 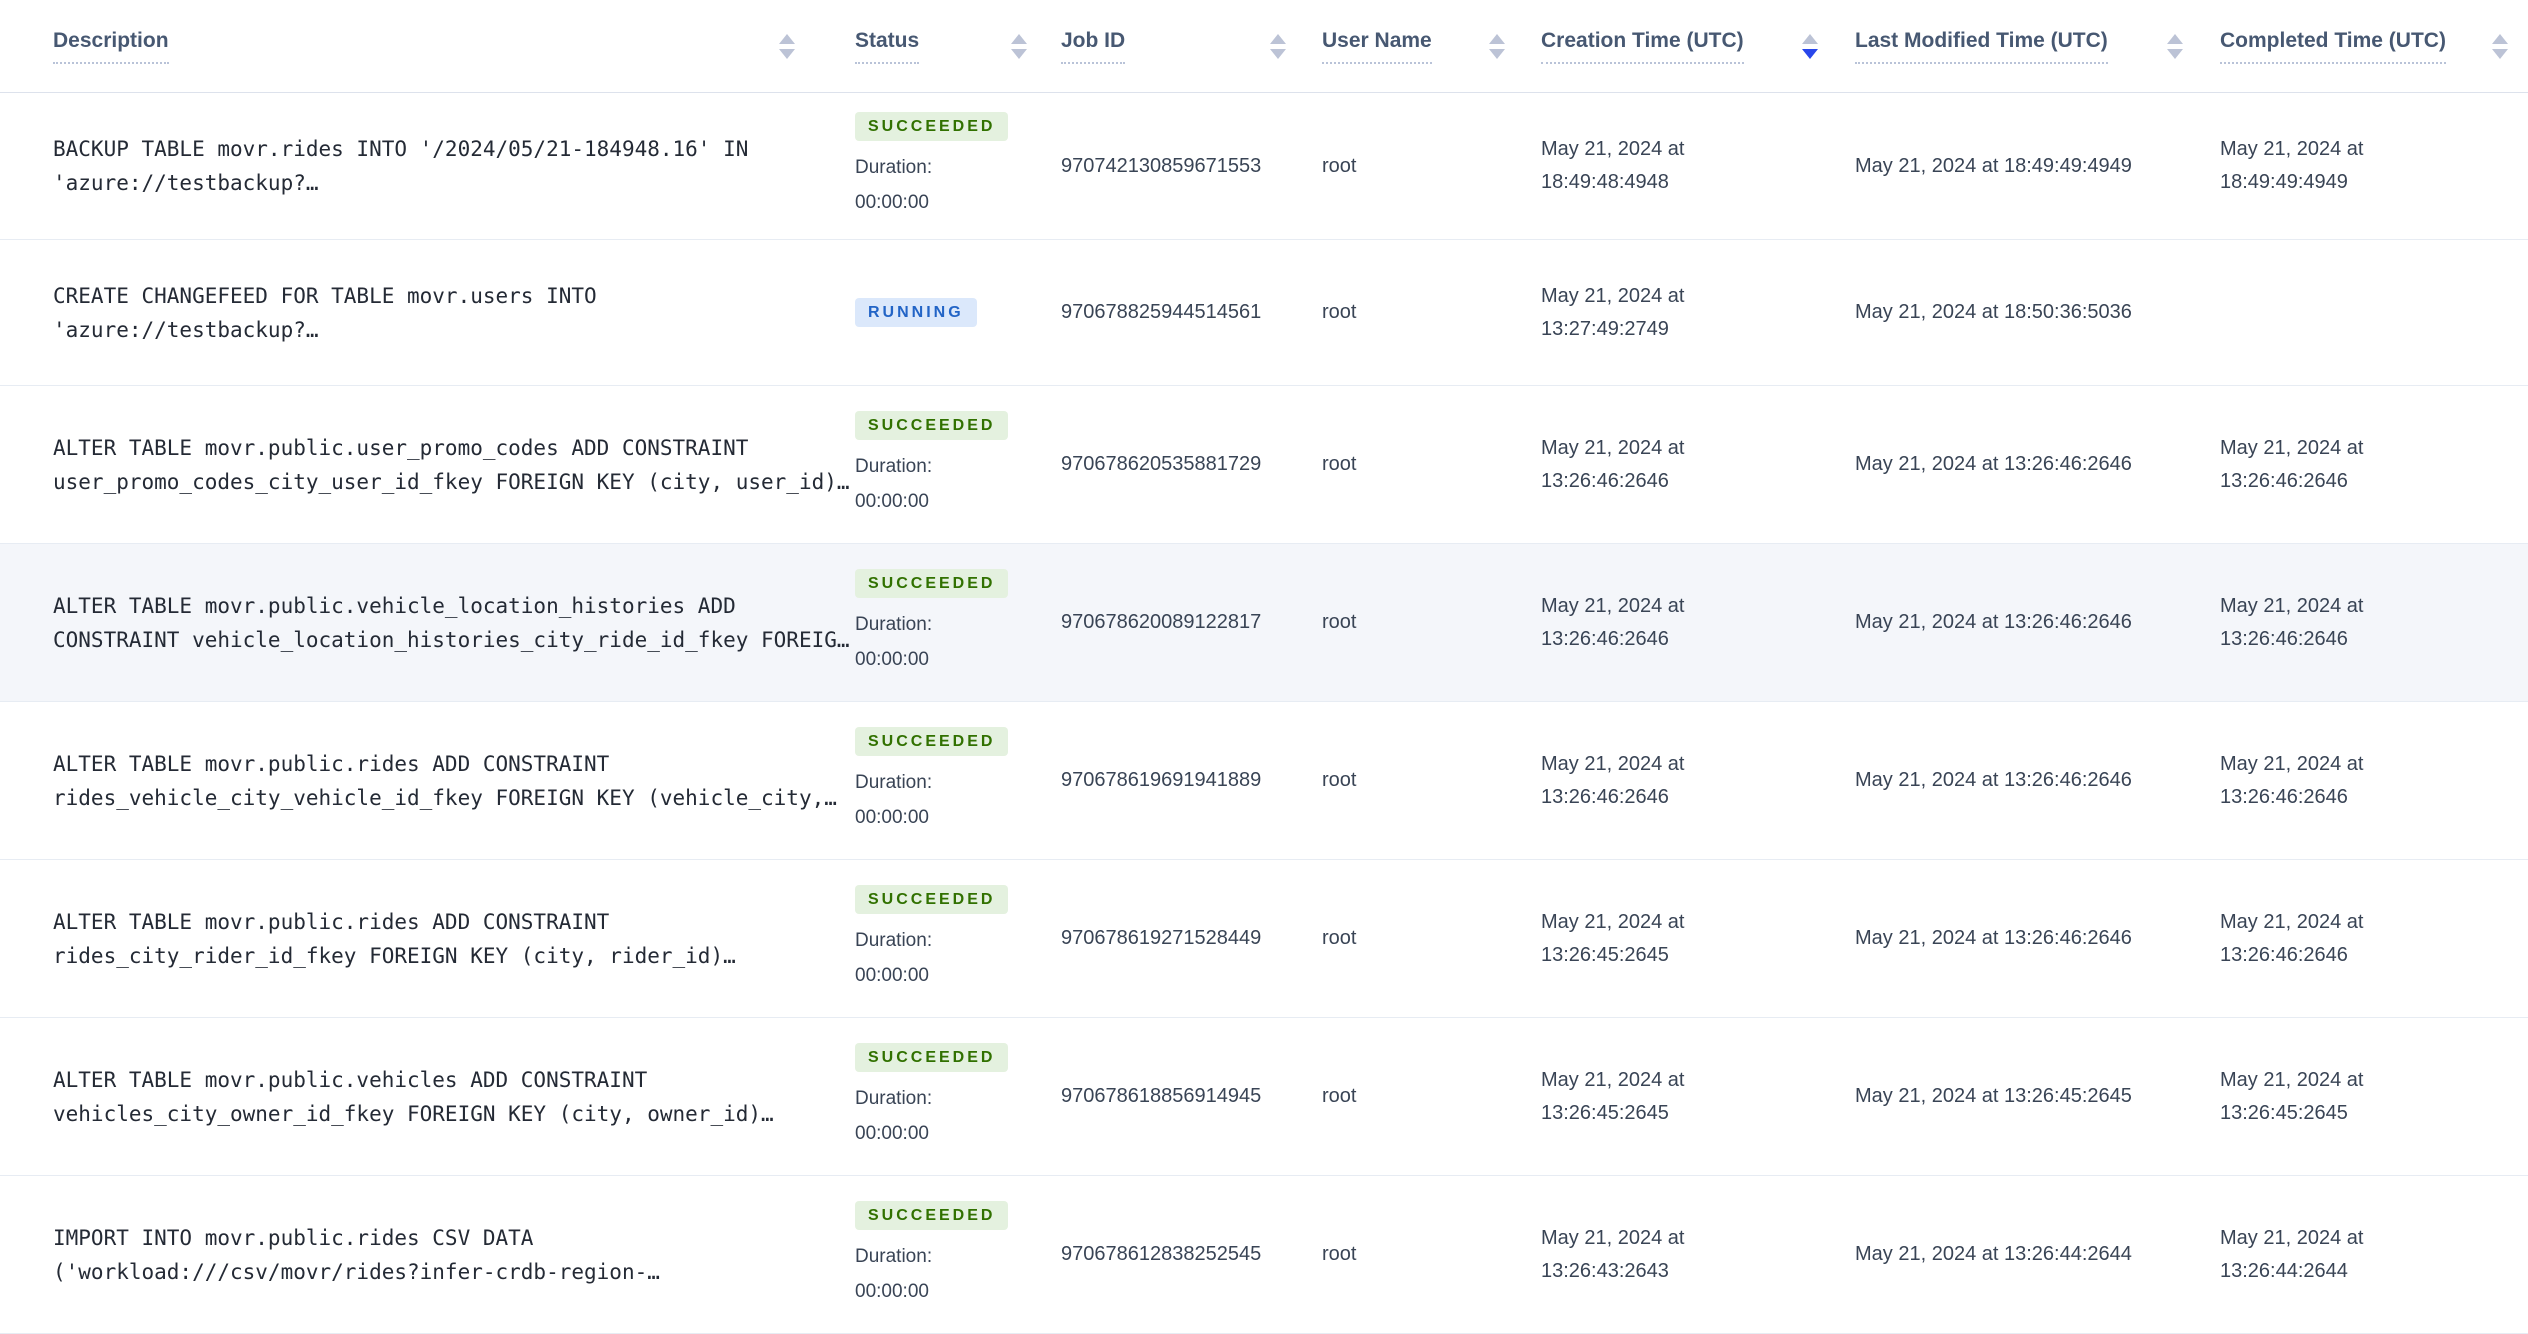 I want to click on job-id-cell: 970678612838252545, so click(x=1161, y=1254).